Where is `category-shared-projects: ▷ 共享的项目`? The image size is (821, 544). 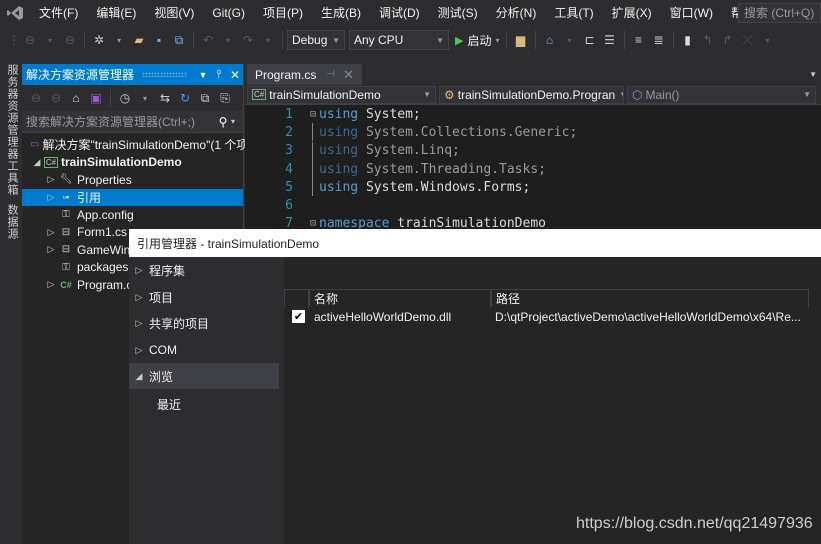 category-shared-projects: ▷ 共享的项目 is located at coordinates (204, 323).